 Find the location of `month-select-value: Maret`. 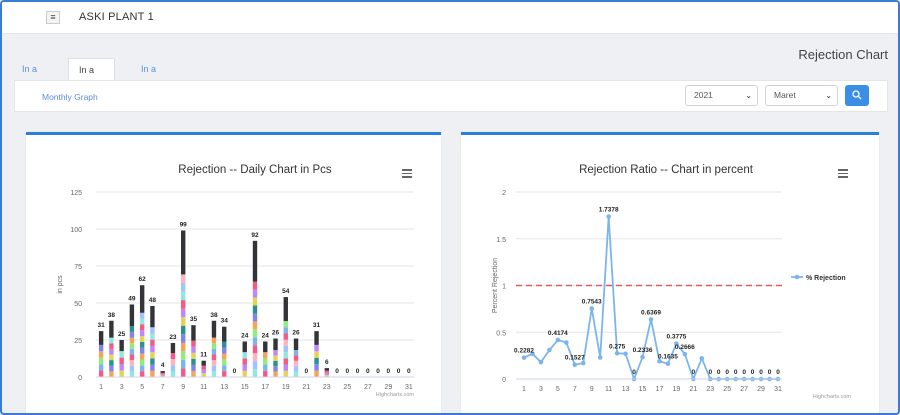

month-select-value: Maret is located at coordinates (785, 95).